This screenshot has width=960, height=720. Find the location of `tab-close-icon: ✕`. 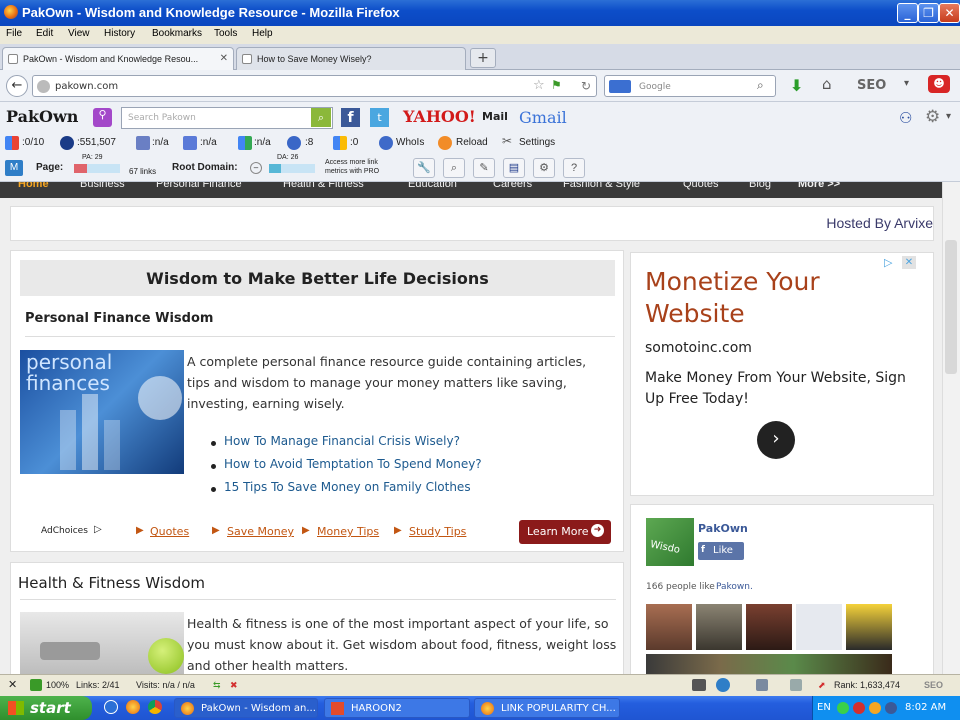

tab-close-icon: ✕ is located at coordinates (224, 58).